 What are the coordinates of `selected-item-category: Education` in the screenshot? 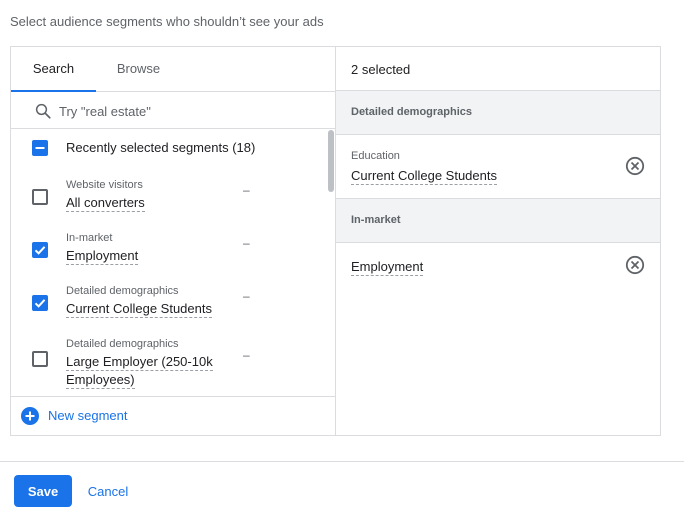 It's located at (375, 156).